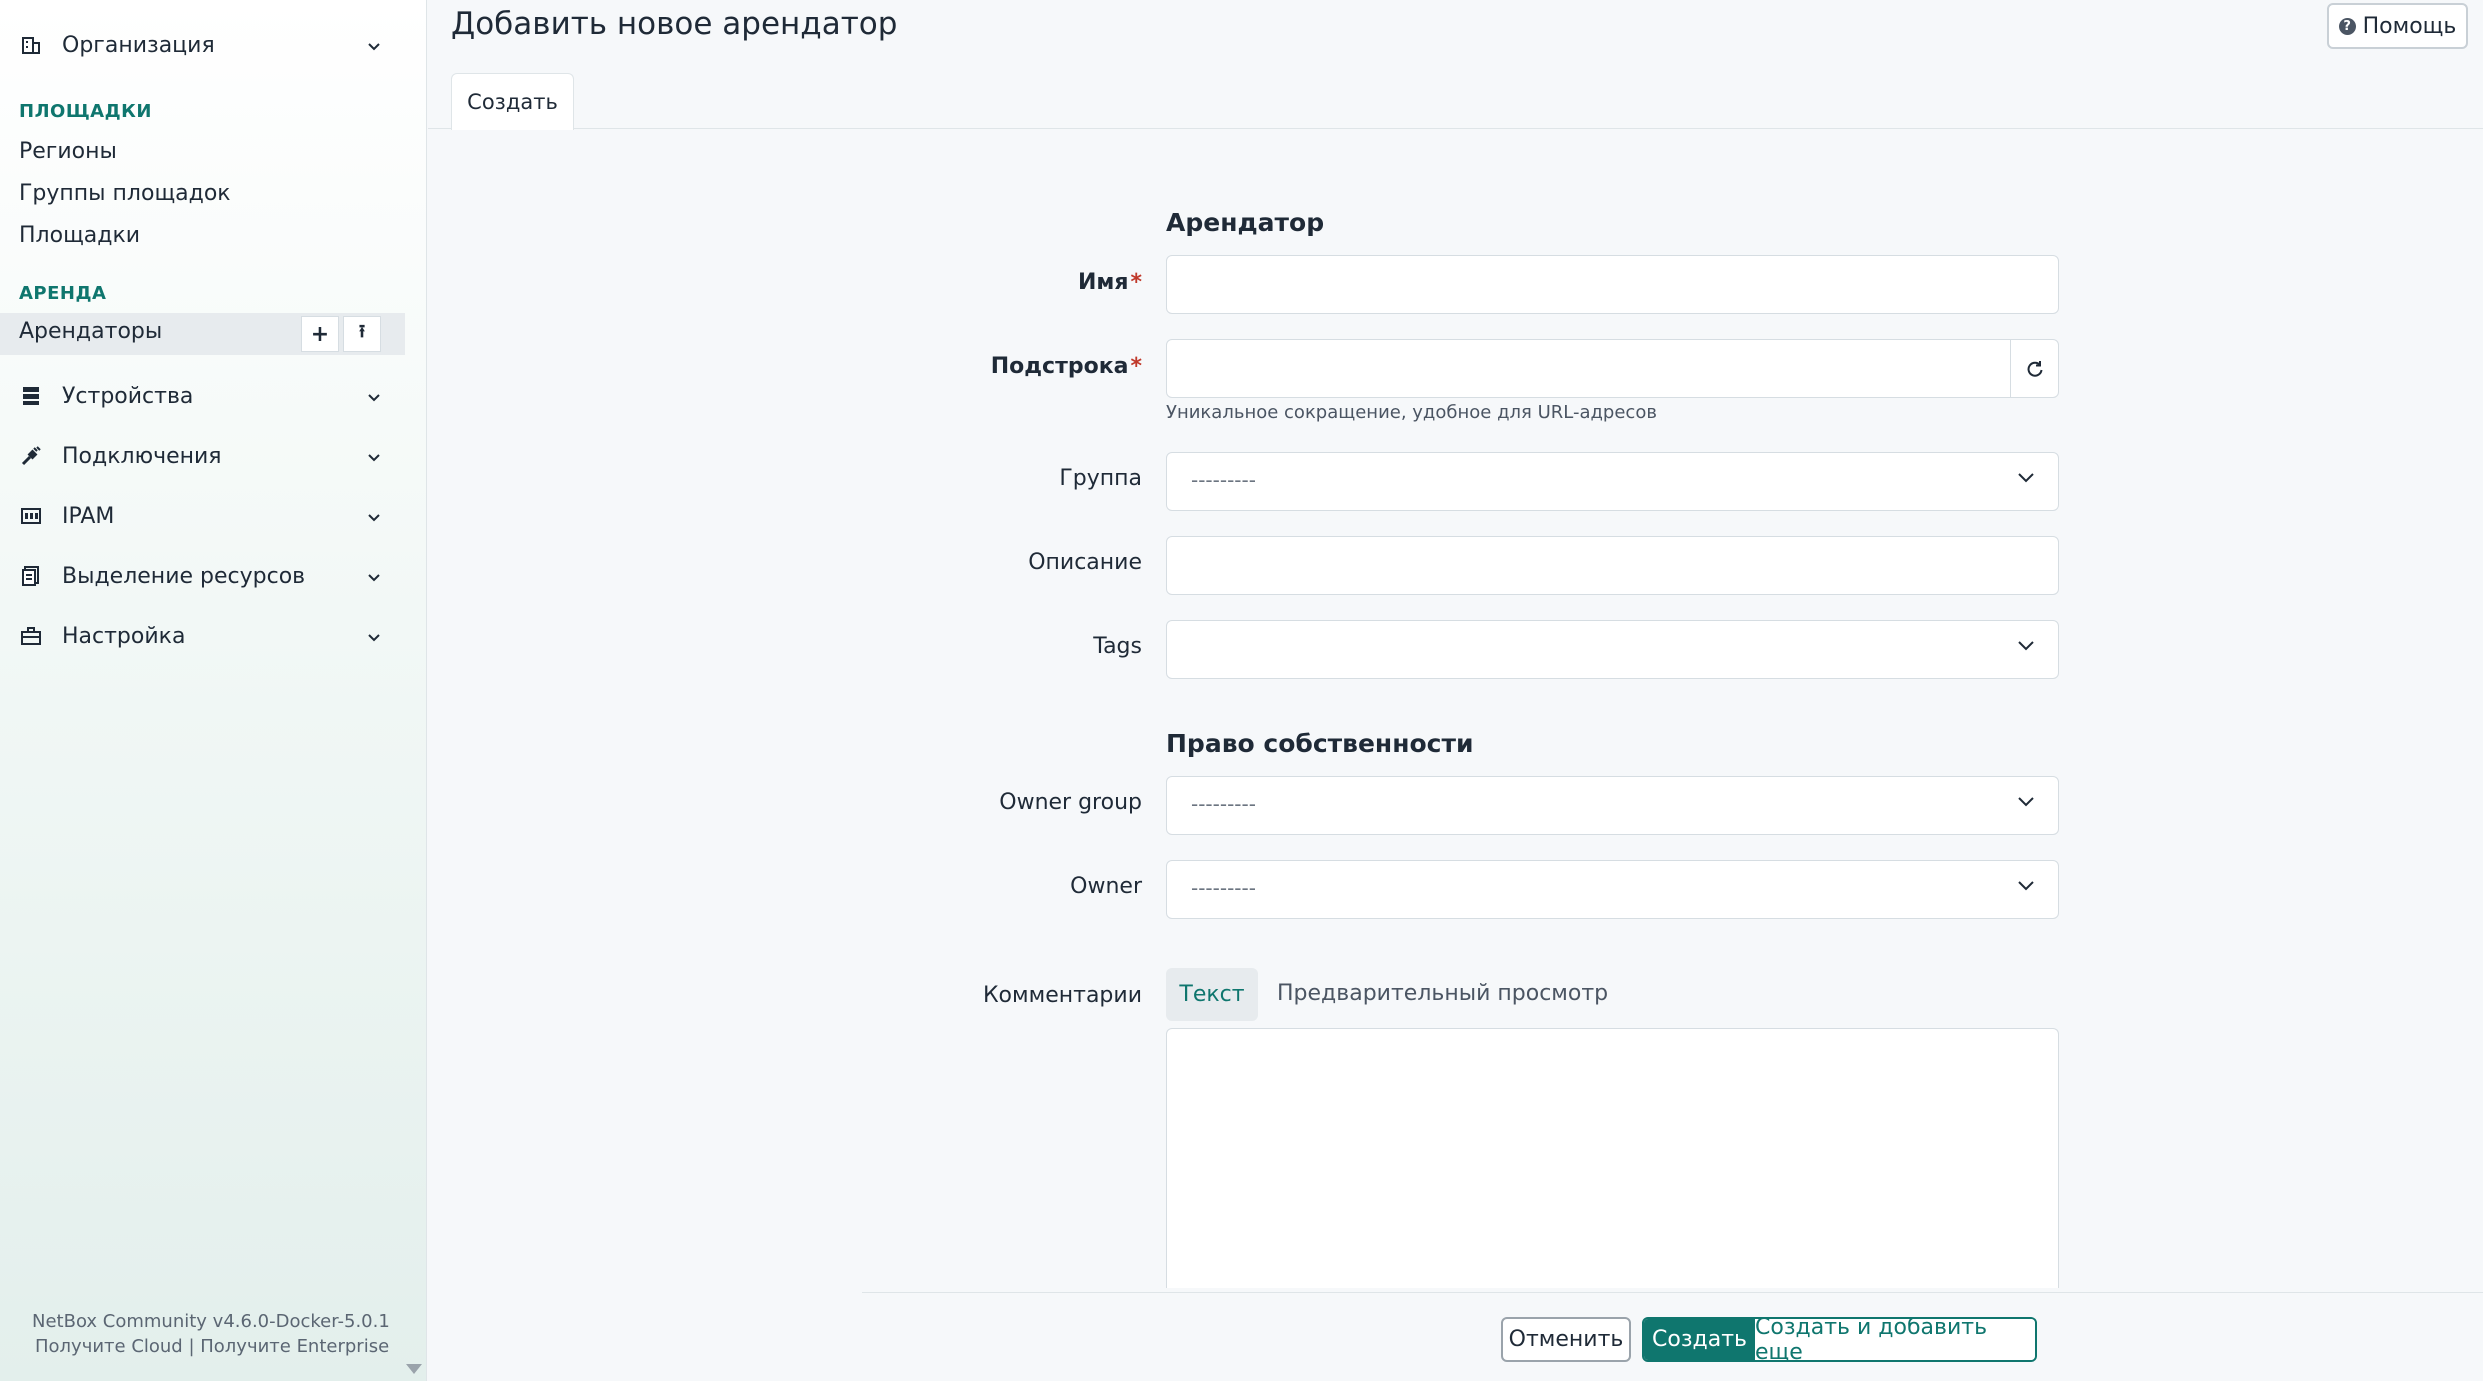 The height and width of the screenshot is (1381, 2483). What do you see at coordinates (31, 456) in the screenshot?
I see `plug-icon` at bounding box center [31, 456].